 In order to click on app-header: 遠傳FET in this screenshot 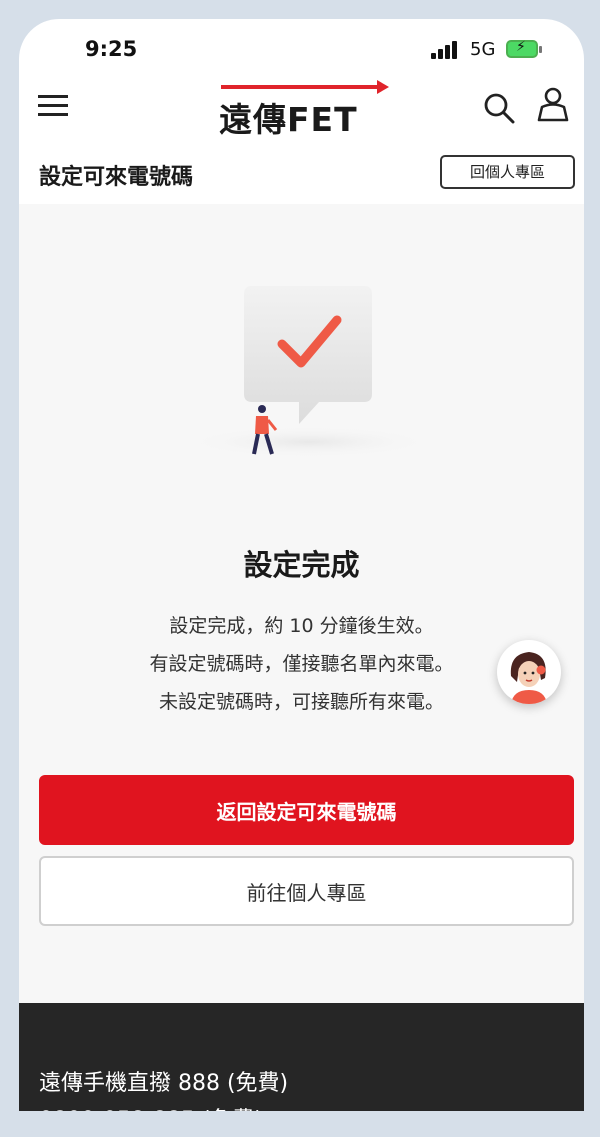, I will do `click(301, 119)`.